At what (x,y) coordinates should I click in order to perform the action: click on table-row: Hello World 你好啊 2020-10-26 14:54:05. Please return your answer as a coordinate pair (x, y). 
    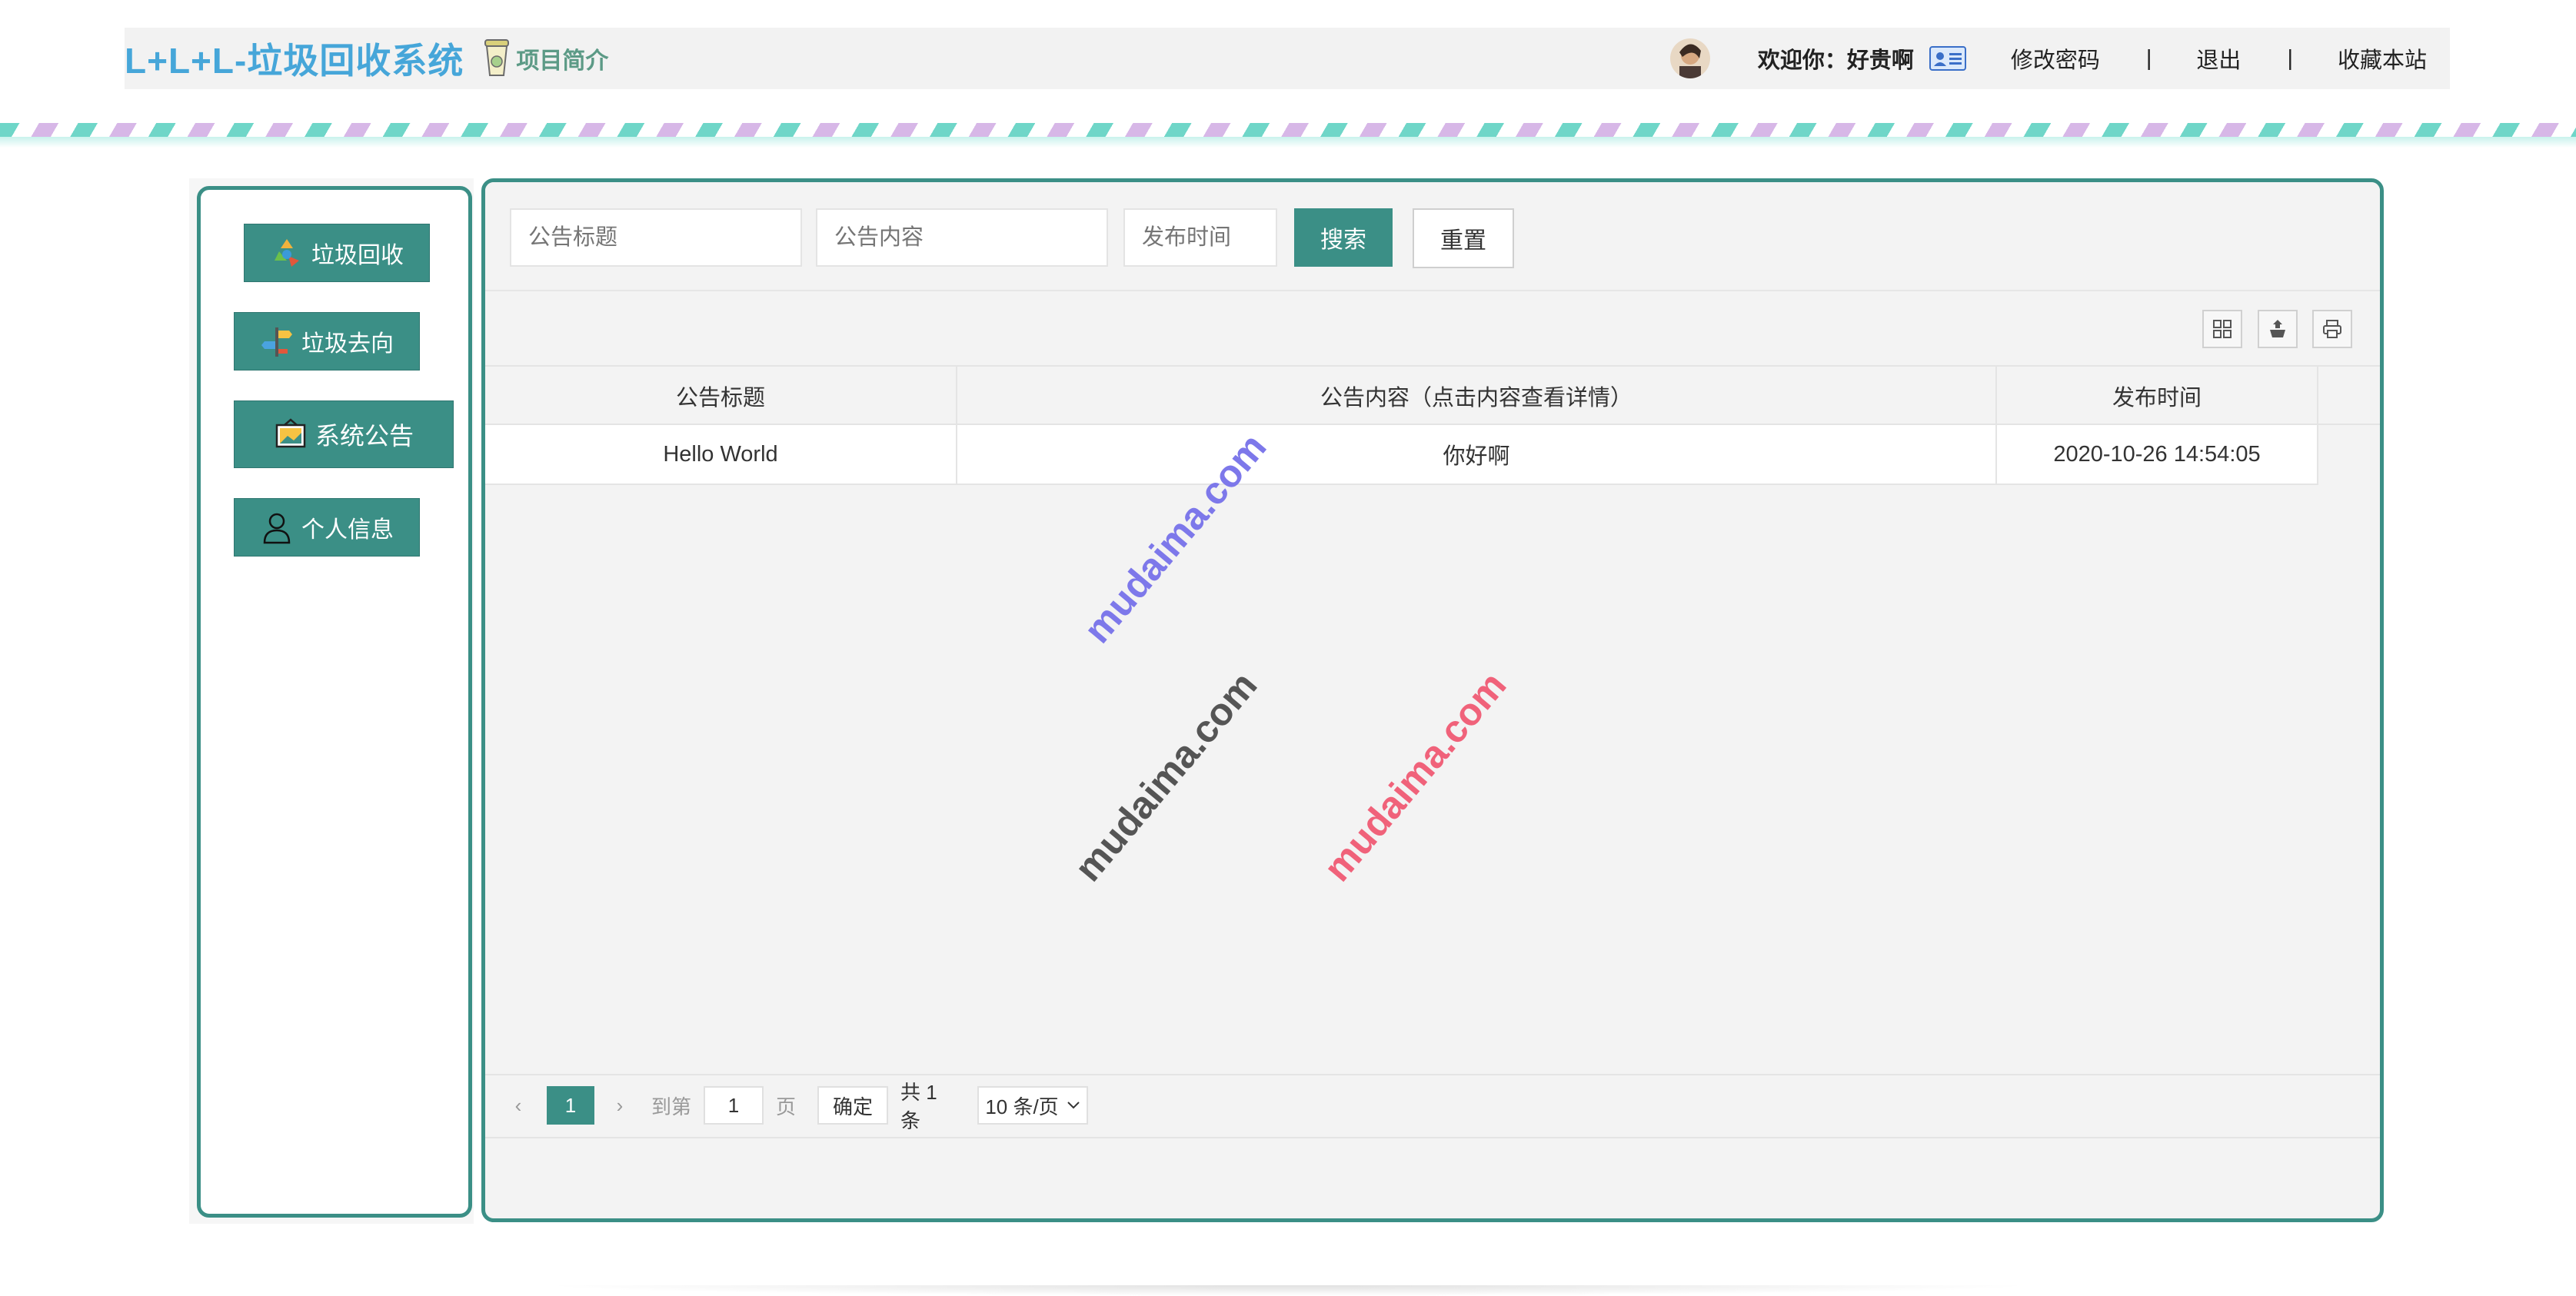
    Looking at the image, I should click on (1401, 455).